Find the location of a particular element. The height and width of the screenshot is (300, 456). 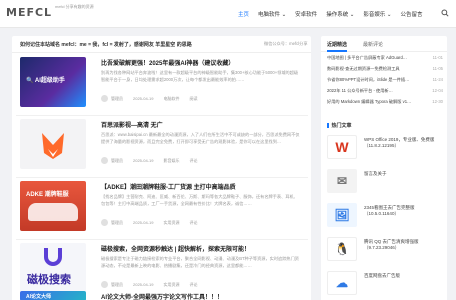

news-item: 好用的 Markdown 编辑器 Typora 破解版 v1… 12-30 is located at coordinates (385, 102).